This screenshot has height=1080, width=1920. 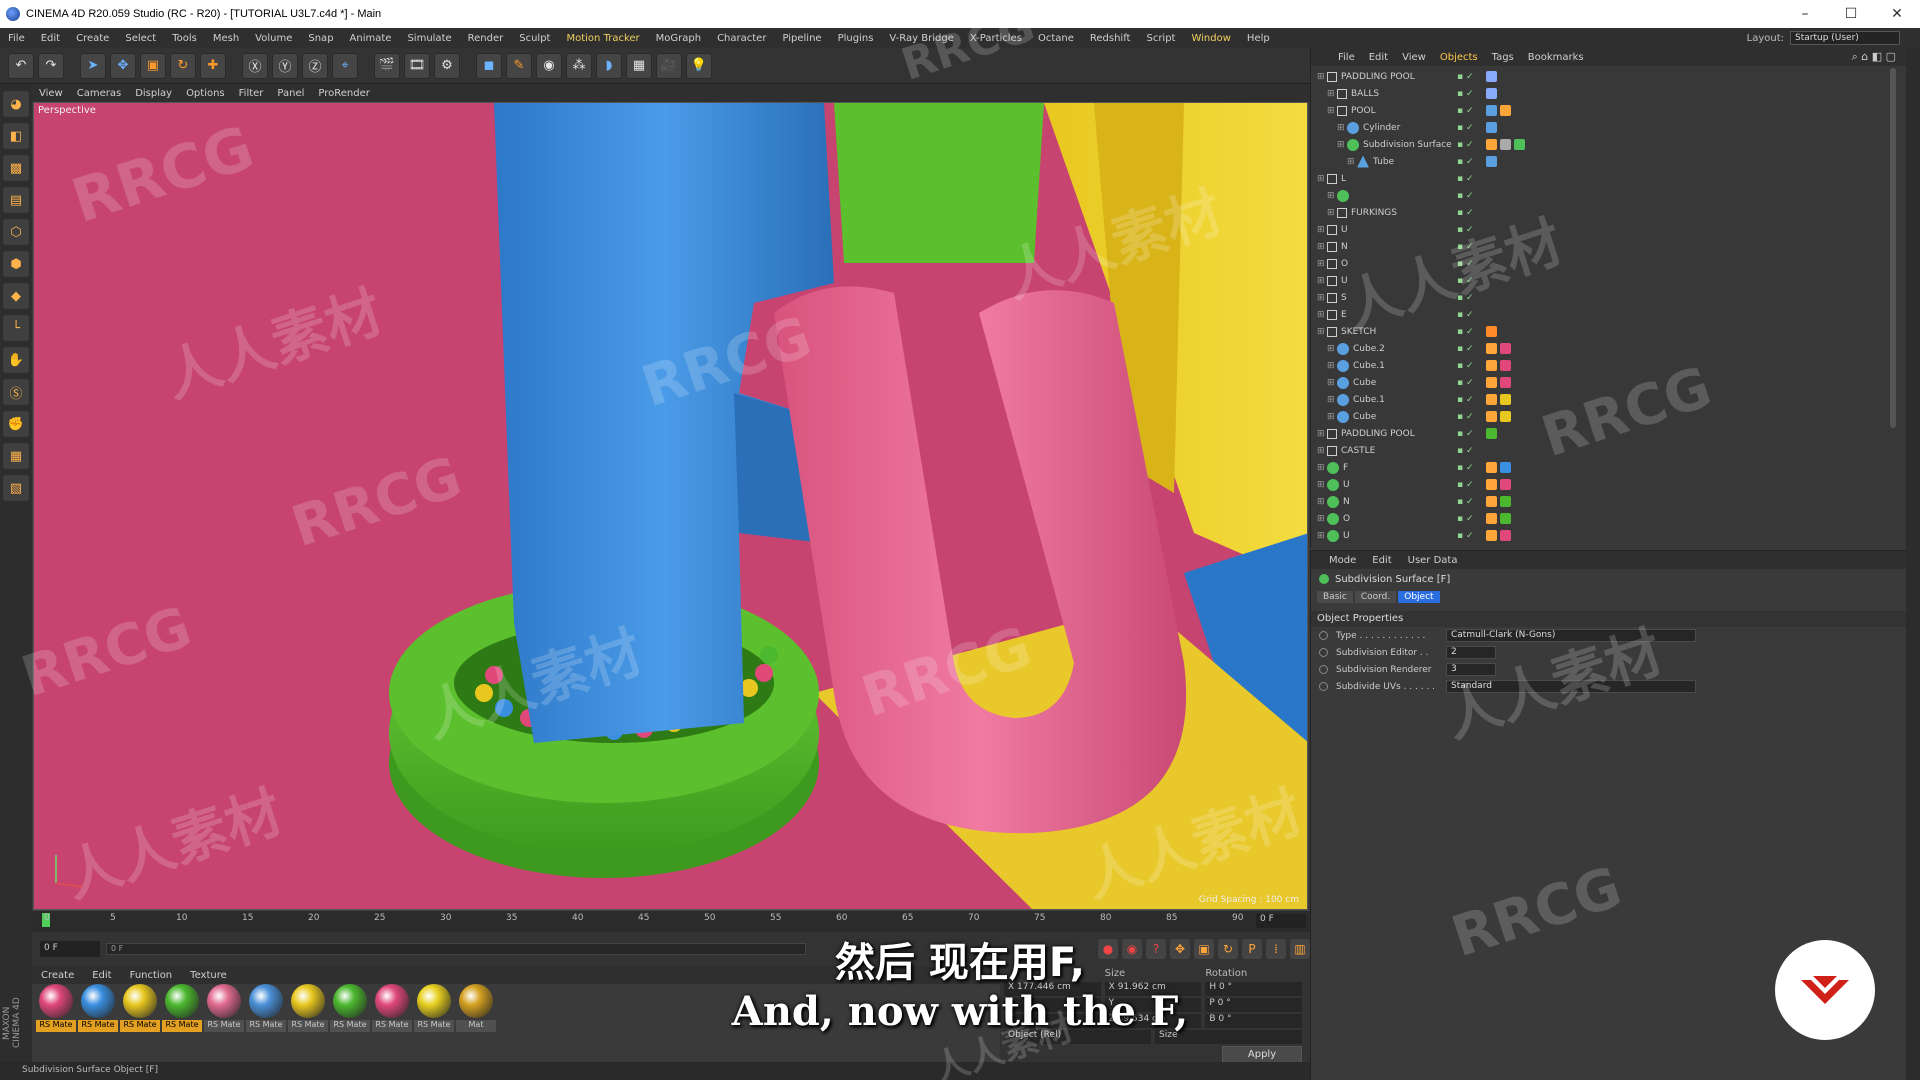 What do you see at coordinates (16, 168) in the screenshot?
I see `texture-mode-icon: ▩` at bounding box center [16, 168].